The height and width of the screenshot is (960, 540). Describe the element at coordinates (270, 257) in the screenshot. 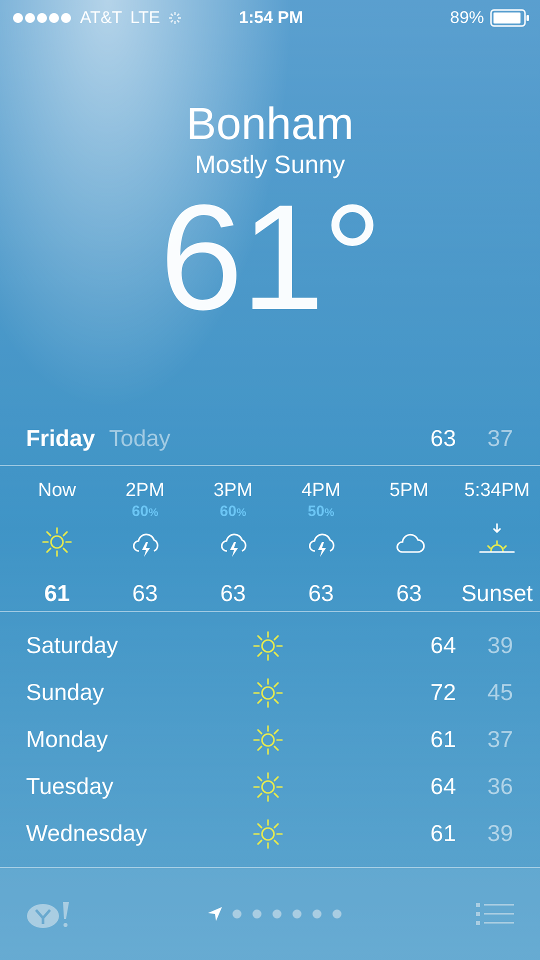

I see `current-temperature: 61°` at that location.